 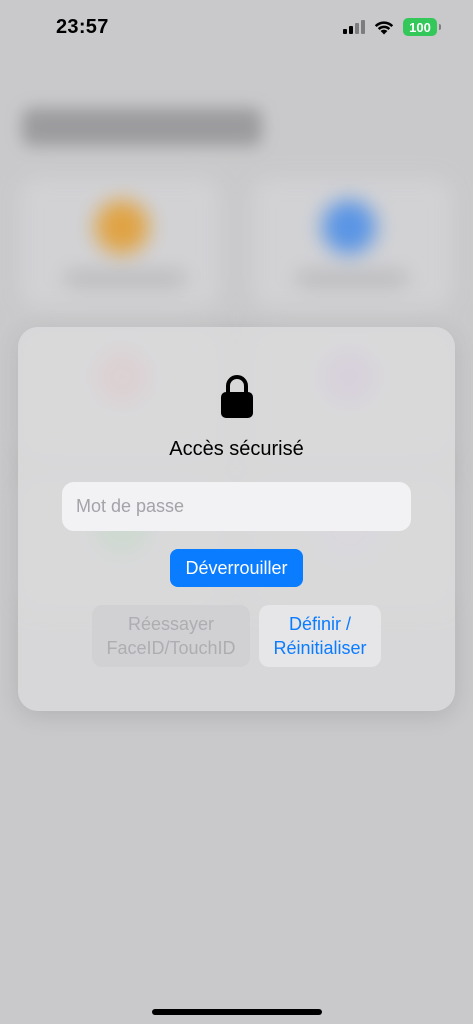 I want to click on retry-faceid-touchid-button: Réessayer FaceID/TouchID, so click(x=171, y=636).